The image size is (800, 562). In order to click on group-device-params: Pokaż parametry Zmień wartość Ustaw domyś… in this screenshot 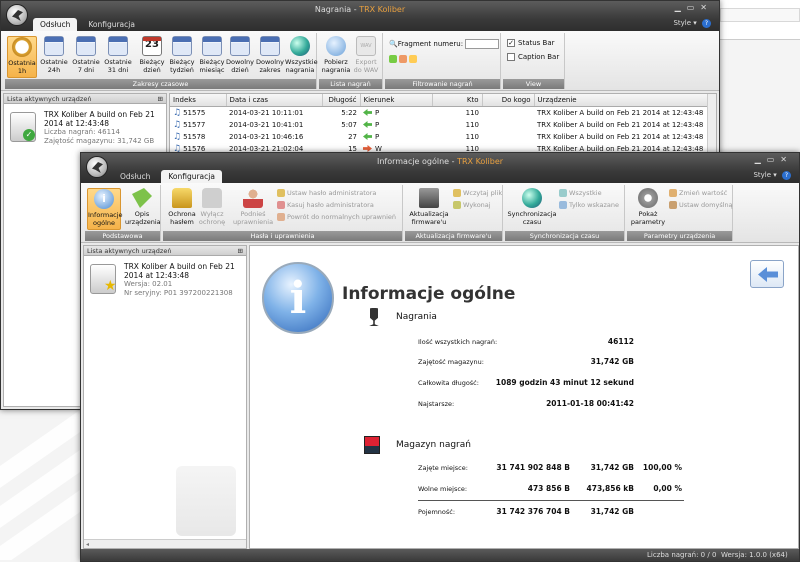, I will do `click(680, 213)`.